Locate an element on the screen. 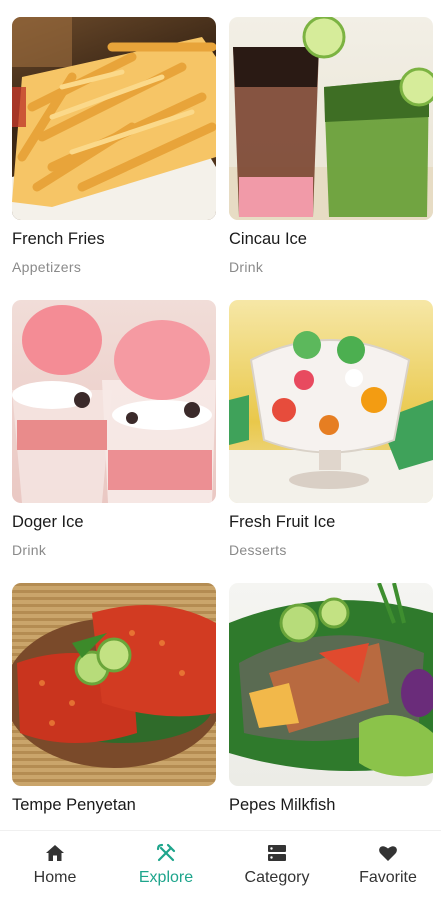 The width and height of the screenshot is (441, 900). recipe-card-fresh-fruit-ice: Fresh Fruit Ice Desserts is located at coordinates (331, 429).